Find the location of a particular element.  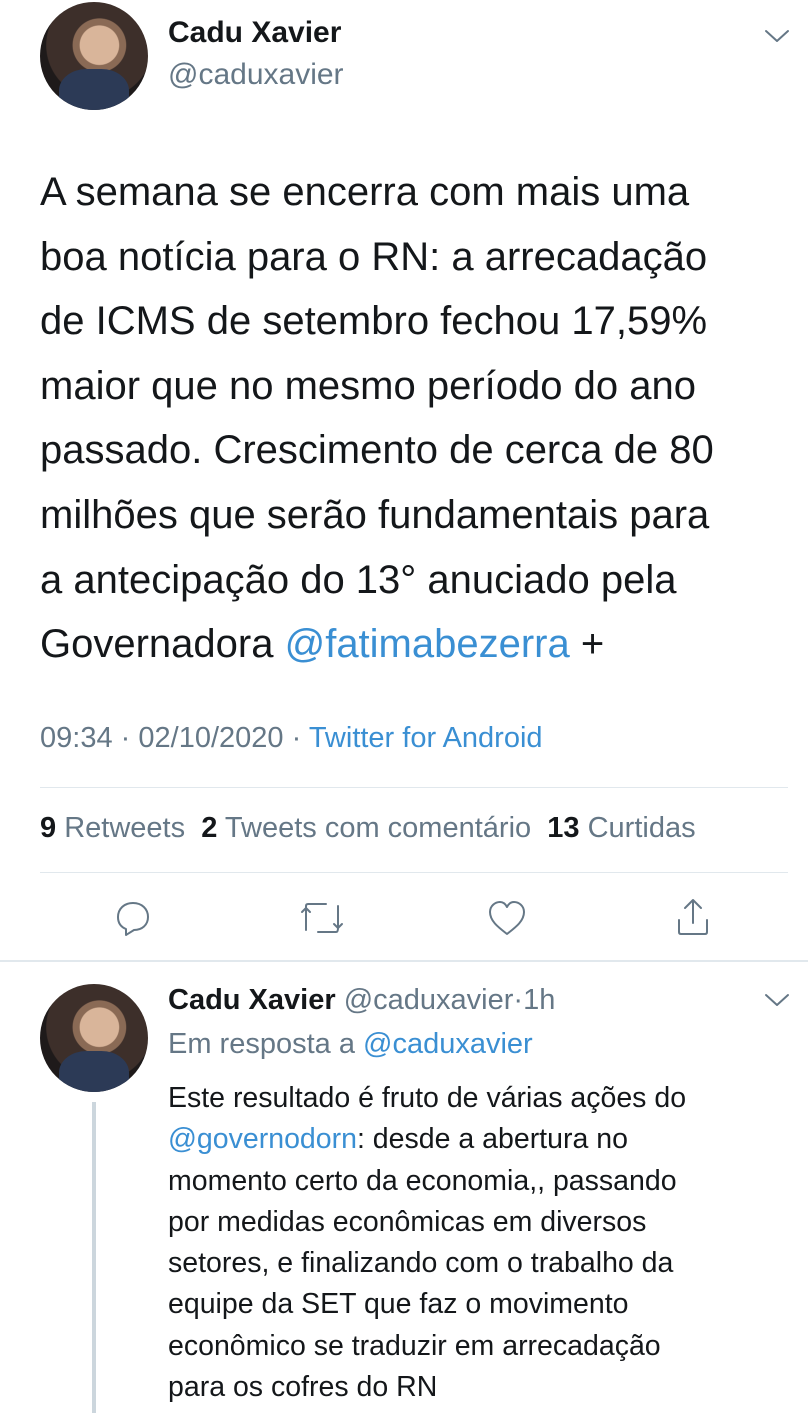

reply-text-line: por medidas econômicas em diversos is located at coordinates (407, 1221).